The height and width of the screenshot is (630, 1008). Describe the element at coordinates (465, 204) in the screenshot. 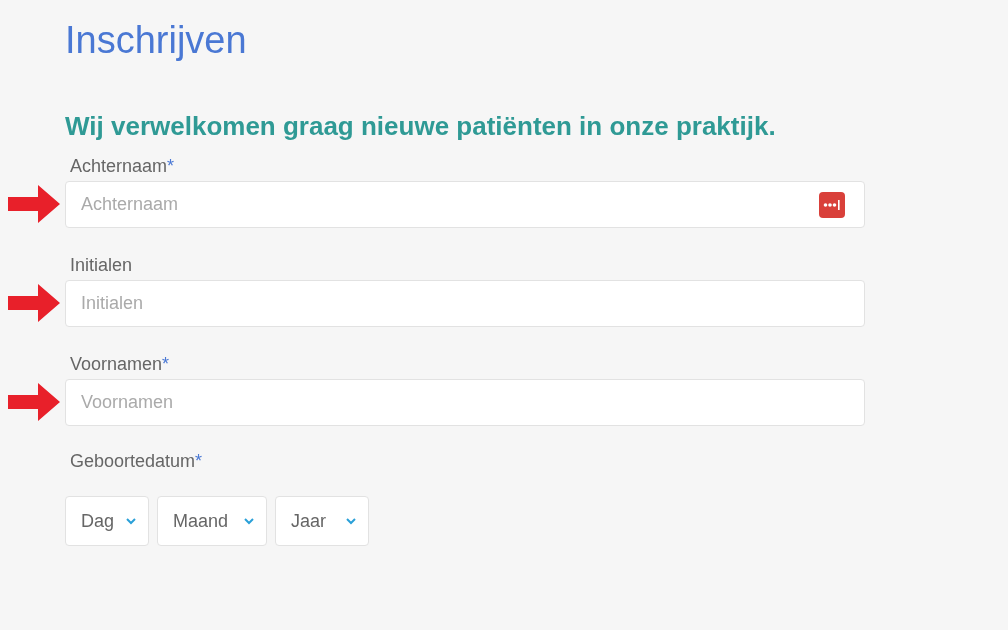

I see `text-input: Achternaam` at that location.